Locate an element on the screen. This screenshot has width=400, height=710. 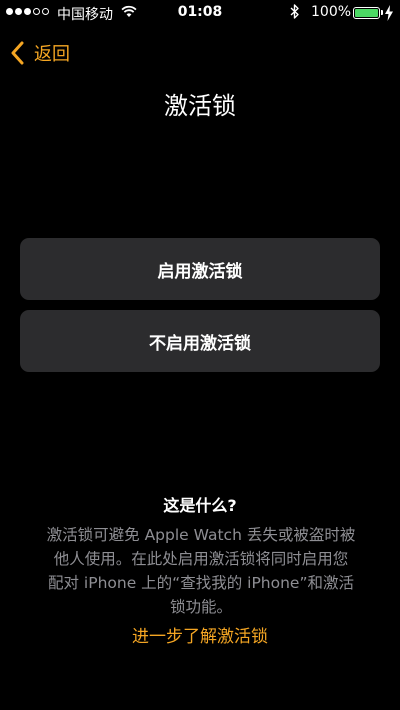
battery-icon is located at coordinates (366, 13).